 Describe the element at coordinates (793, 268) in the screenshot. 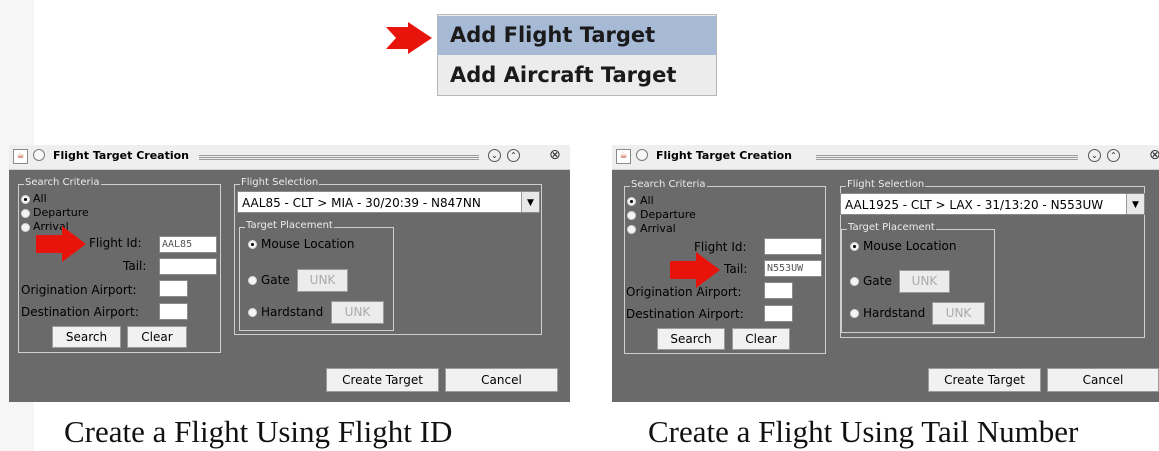

I see `tail-input: N553UW` at that location.